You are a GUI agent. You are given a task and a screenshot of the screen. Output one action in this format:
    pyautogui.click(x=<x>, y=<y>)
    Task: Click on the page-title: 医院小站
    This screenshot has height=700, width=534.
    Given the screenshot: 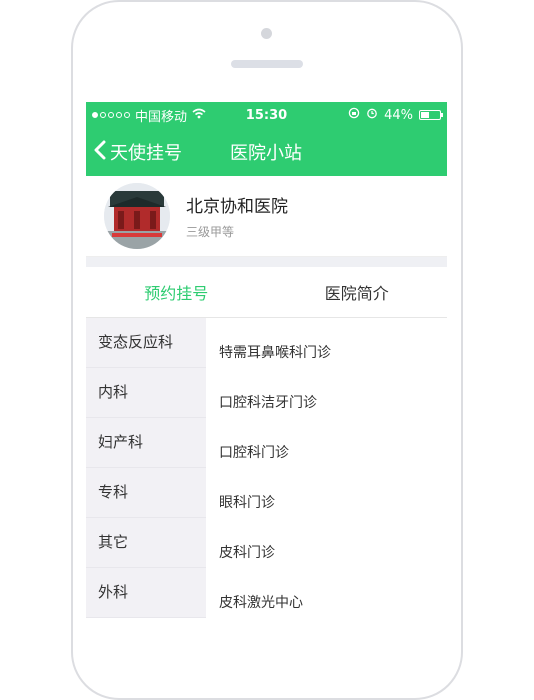 What is the action you would take?
    pyautogui.click(x=266, y=153)
    